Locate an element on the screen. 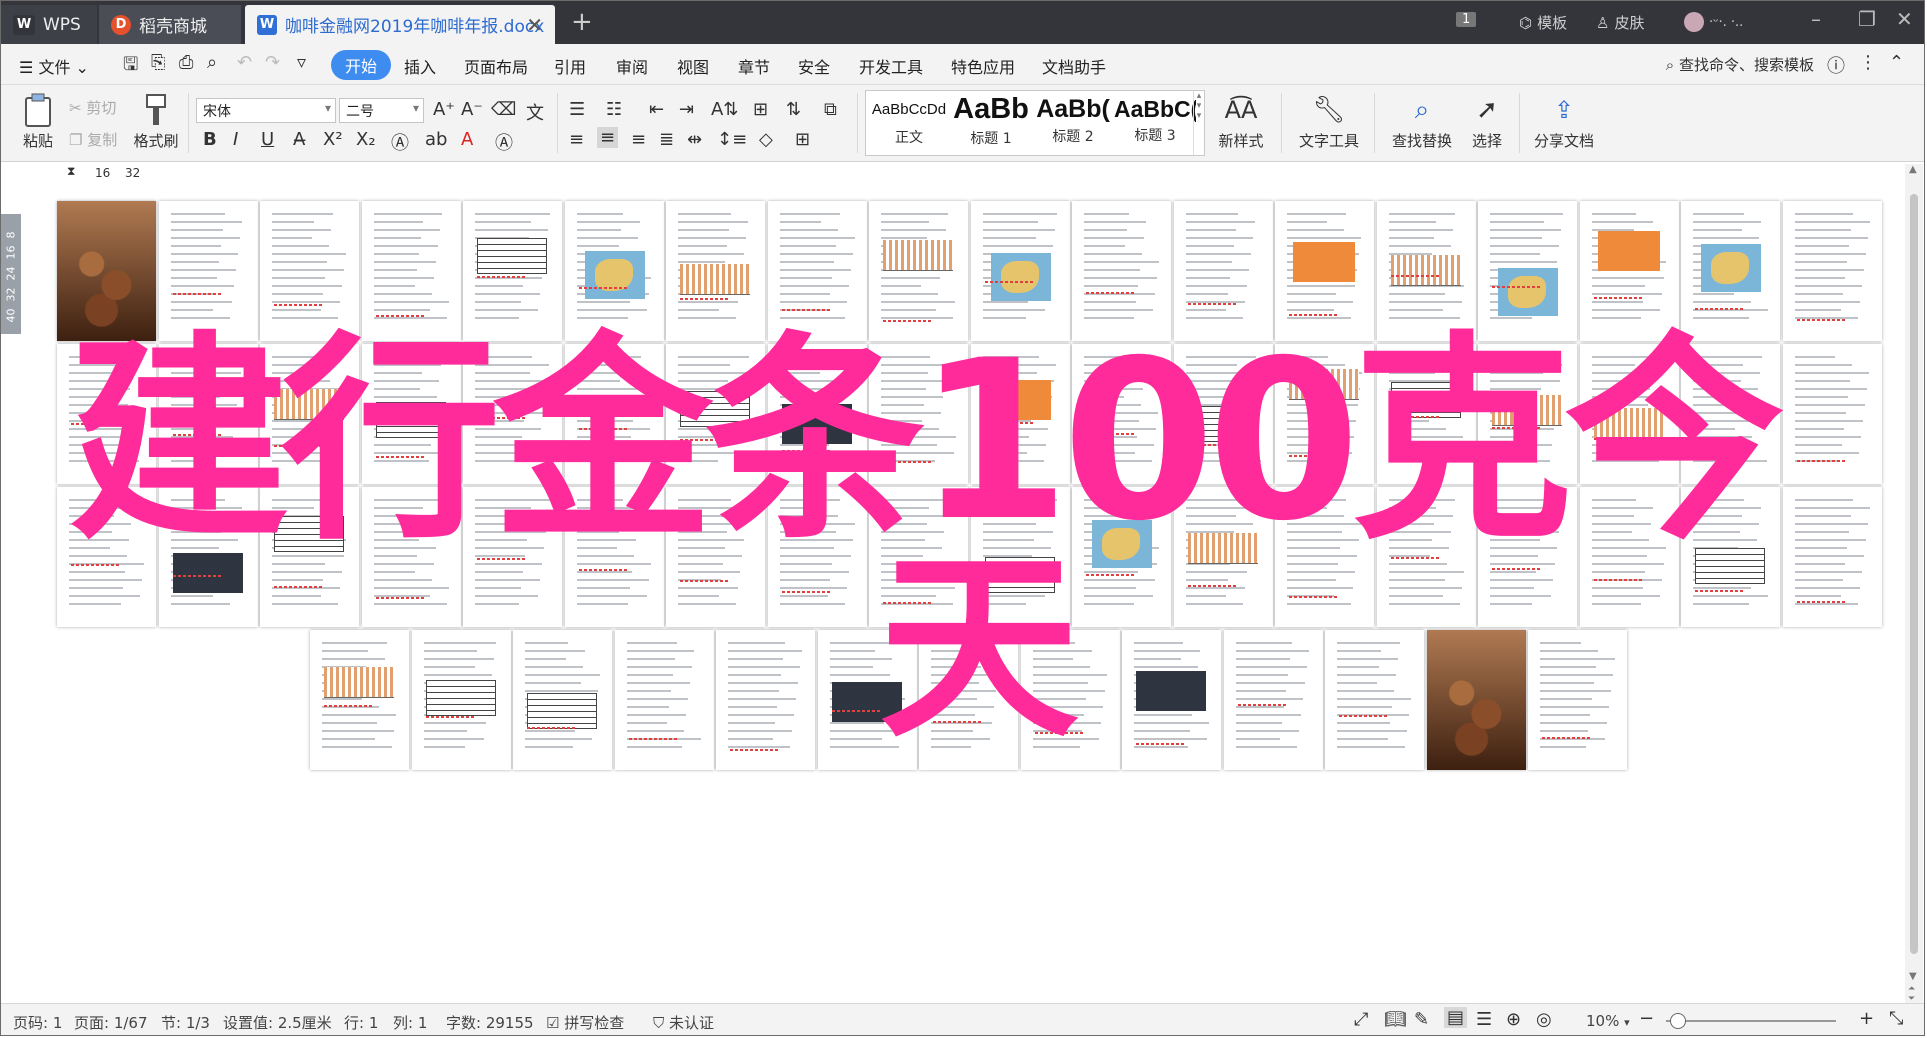 This screenshot has height=1038, width=1927. clear-format-icon: ⌫ is located at coordinates (503, 109).